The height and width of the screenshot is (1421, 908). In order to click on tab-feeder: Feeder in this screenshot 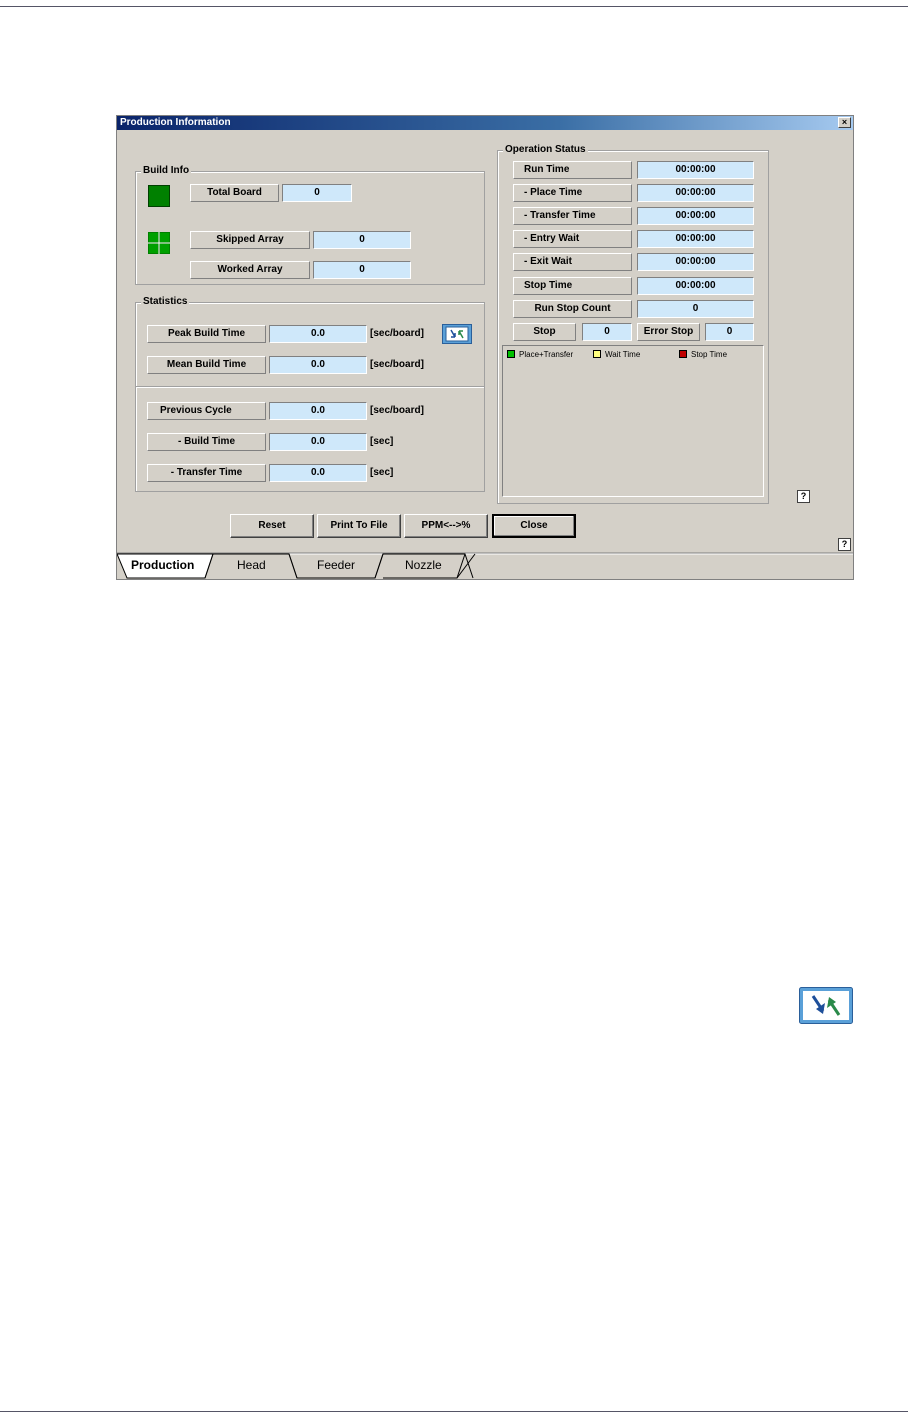, I will do `click(336, 565)`.